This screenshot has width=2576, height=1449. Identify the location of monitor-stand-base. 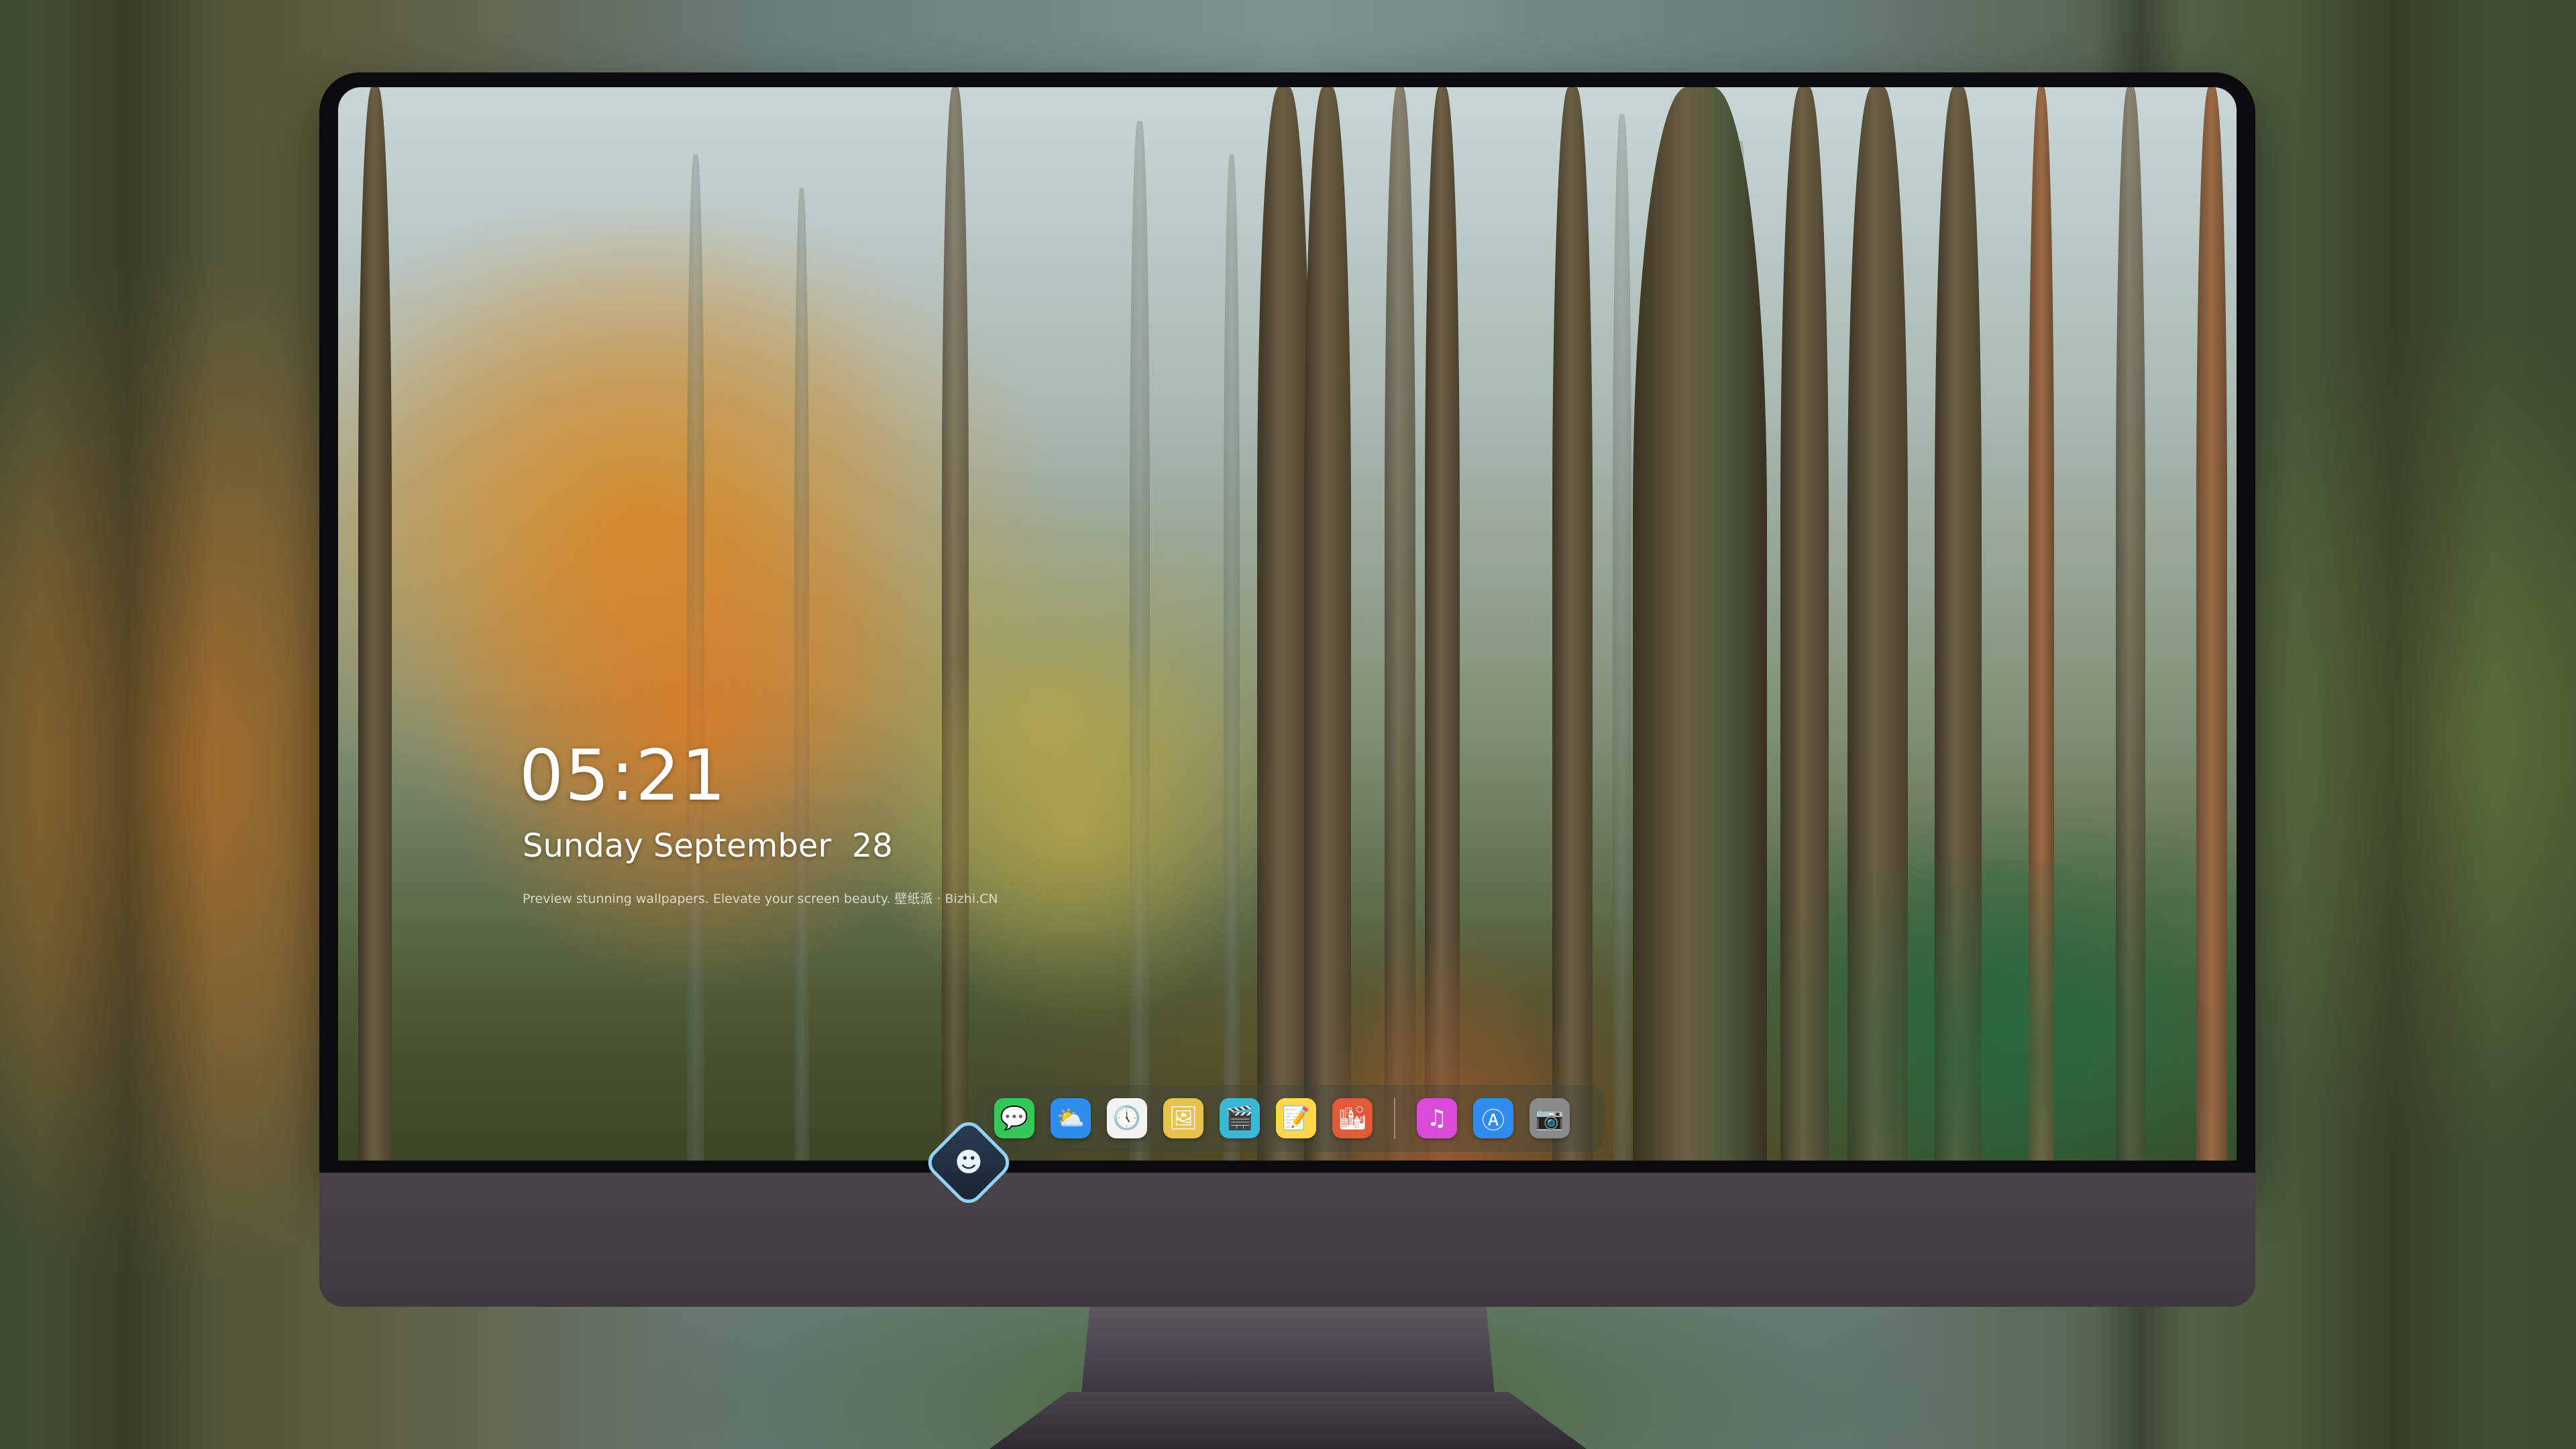
(1288, 1420).